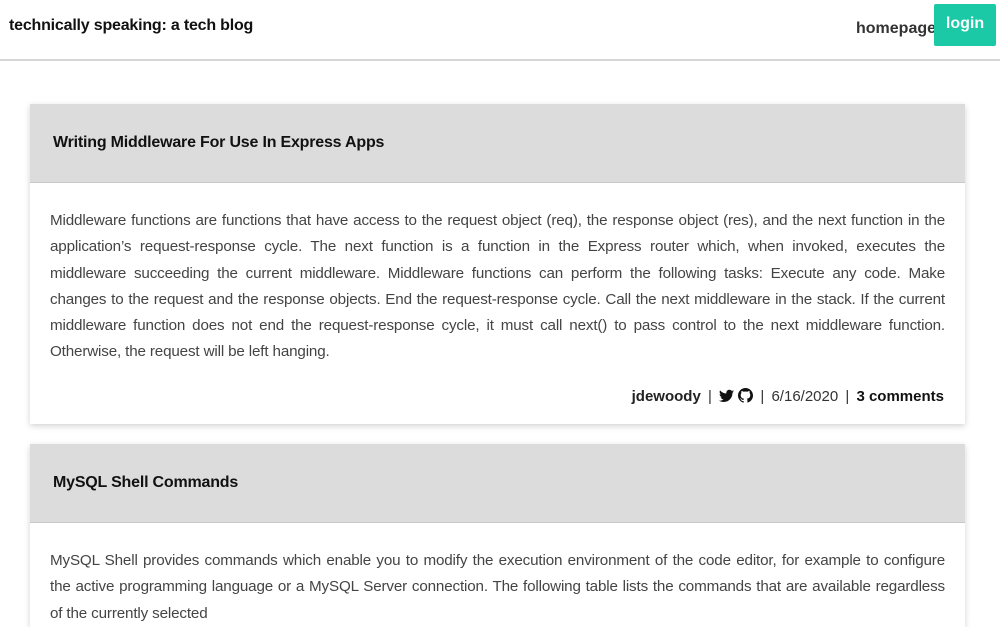 This screenshot has width=1000, height=627. I want to click on post-header: MySQL Shell Commands, so click(497, 483).